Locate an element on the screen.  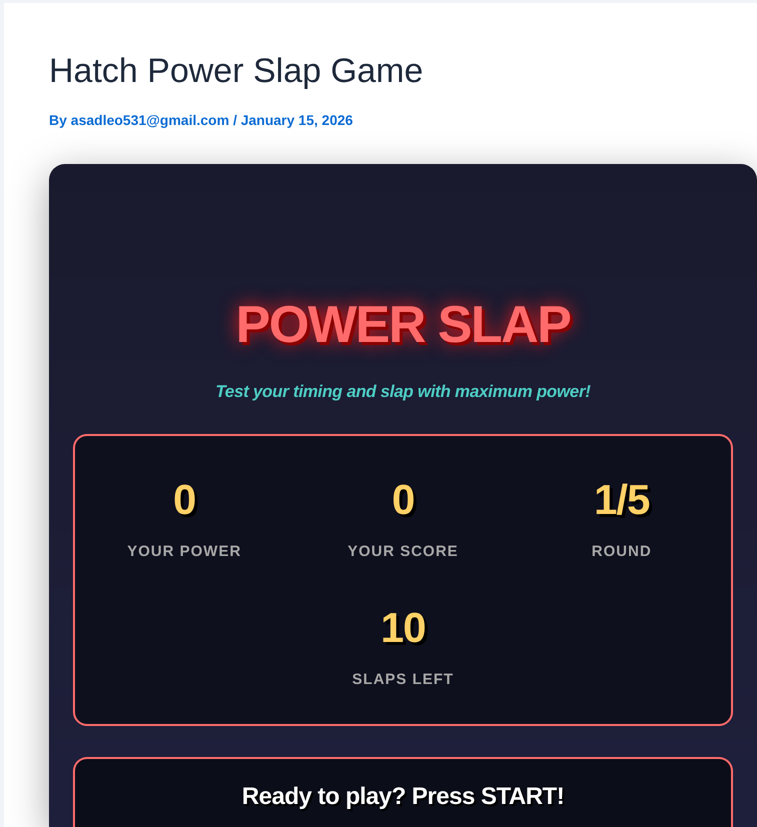
stat-label: ROUND is located at coordinates (622, 552).